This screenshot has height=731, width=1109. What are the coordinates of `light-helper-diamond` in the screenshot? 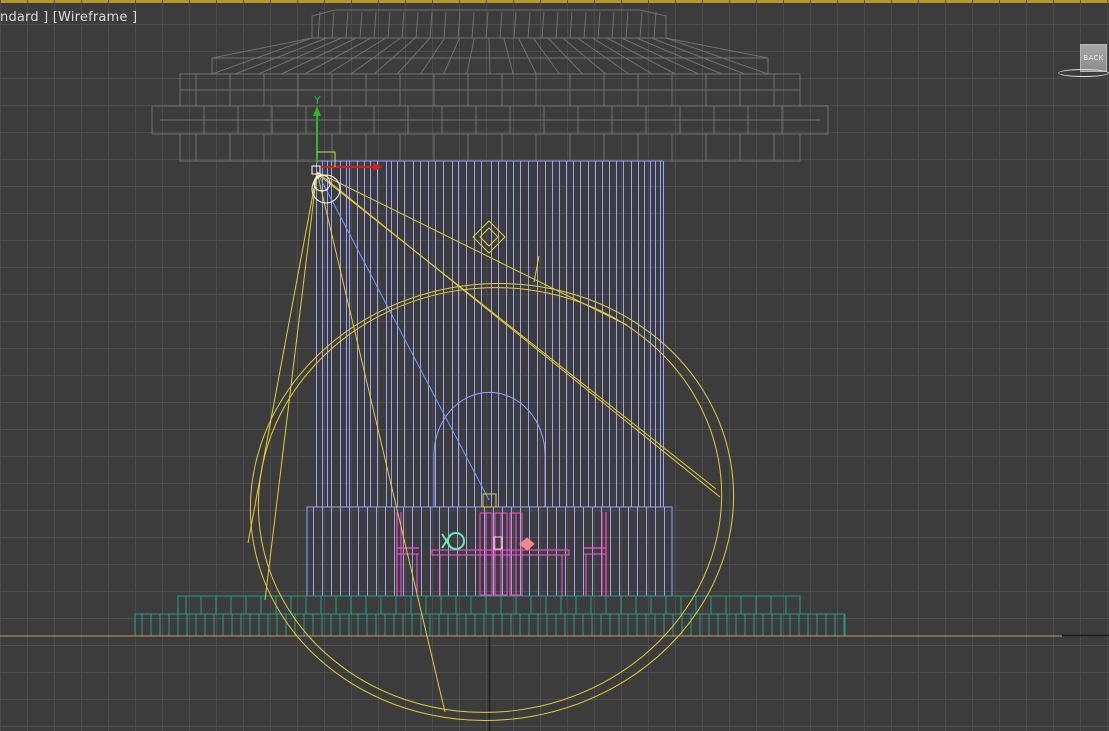 It's located at (489, 237).